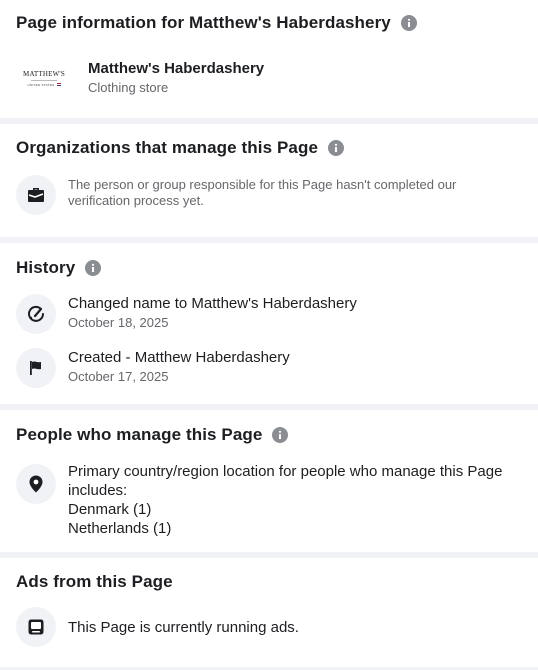 The image size is (538, 670). Describe the element at coordinates (179, 357) in the screenshot. I see `history-label: Created - Matthew Haberdashery` at that location.